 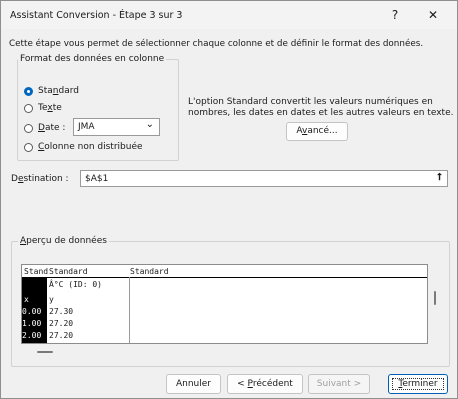 I want to click on radio-date-label: Date :, so click(x=51, y=128).